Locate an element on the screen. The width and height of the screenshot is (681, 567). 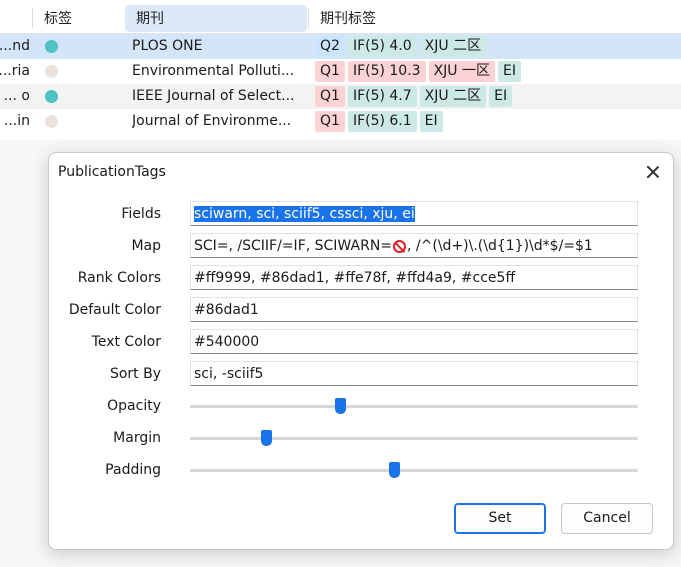
column-header-journal: 期刊 is located at coordinates (216, 18).